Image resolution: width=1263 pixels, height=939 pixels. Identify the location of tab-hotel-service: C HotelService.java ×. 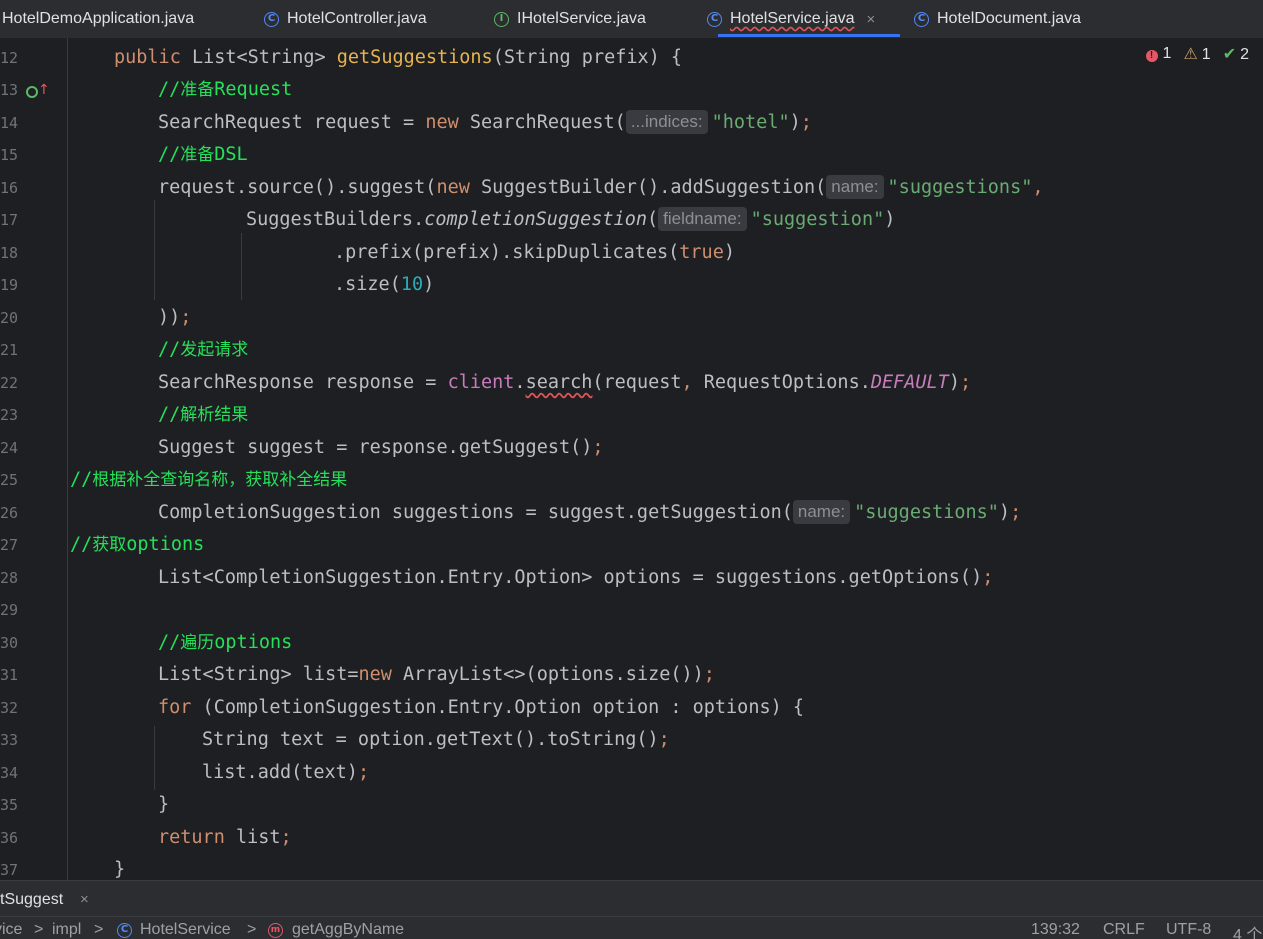
(791, 19).